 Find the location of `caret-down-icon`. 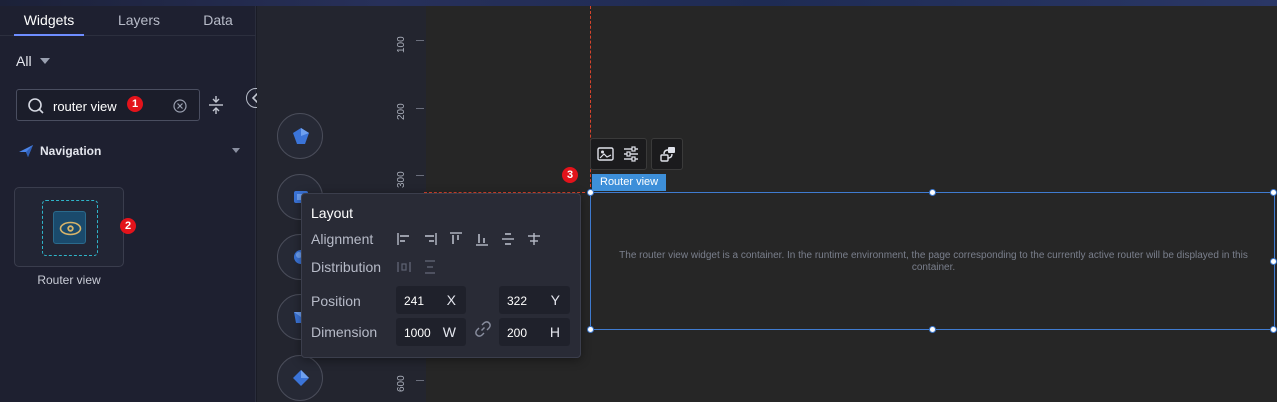

caret-down-icon is located at coordinates (44, 61).